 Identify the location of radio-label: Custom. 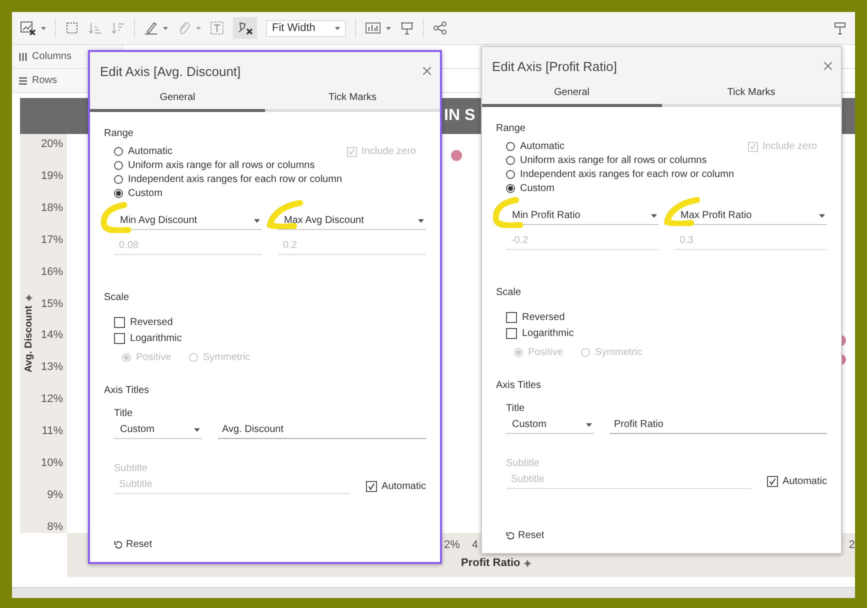
(537, 188).